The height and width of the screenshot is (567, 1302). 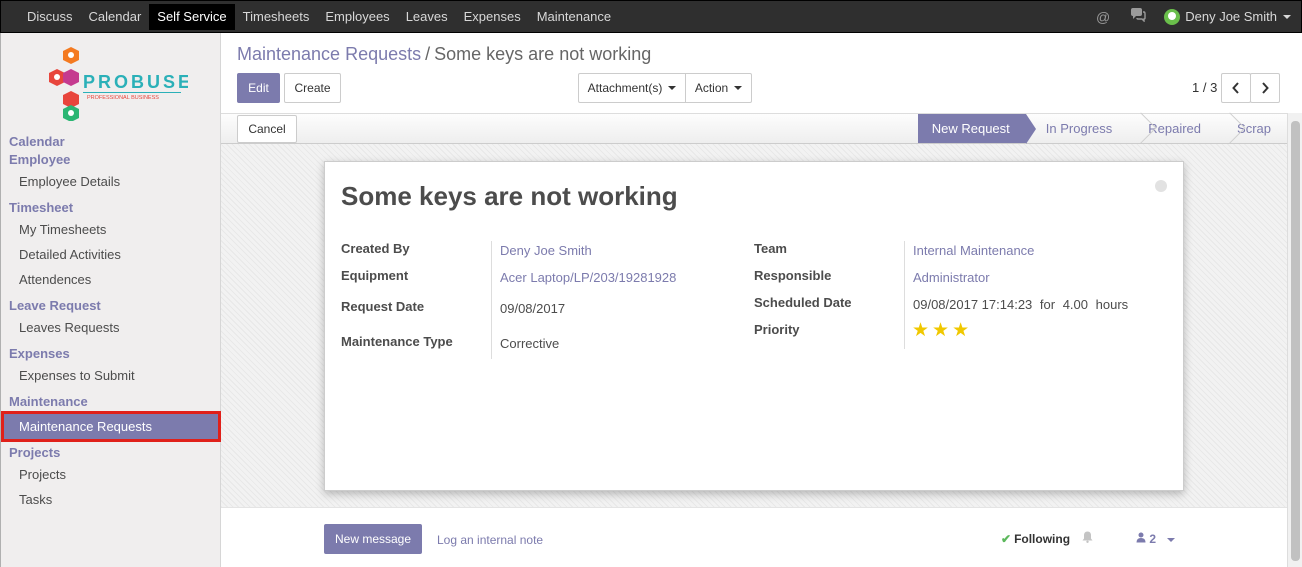 What do you see at coordinates (50, 16) in the screenshot?
I see `menu-discuss: Discuss` at bounding box center [50, 16].